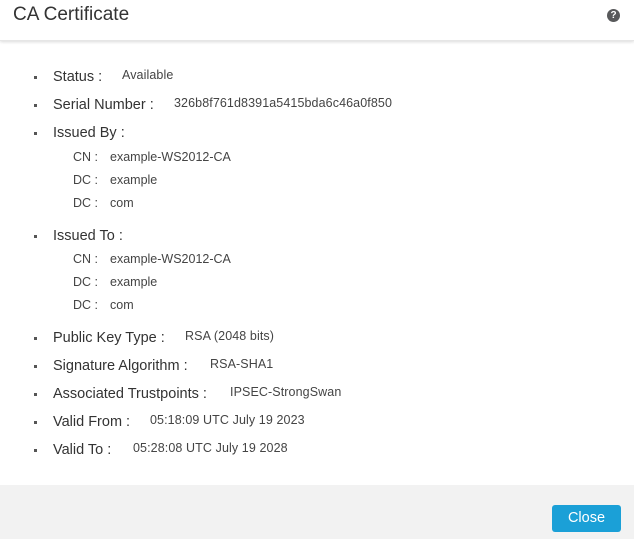 The height and width of the screenshot is (539, 634). What do you see at coordinates (103, 105) in the screenshot?
I see `serial-number-label: Serial Number :` at bounding box center [103, 105].